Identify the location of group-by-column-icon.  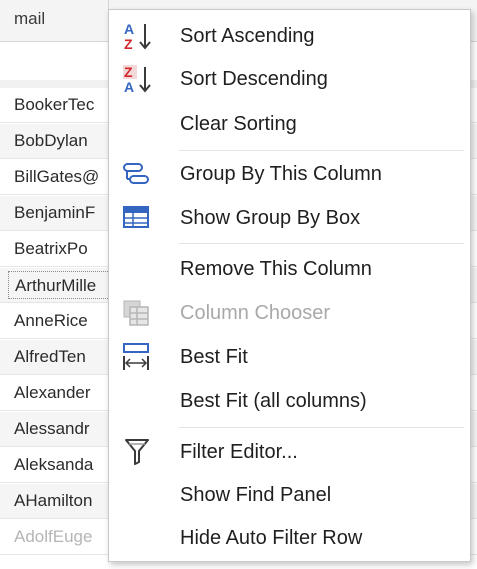
(137, 174).